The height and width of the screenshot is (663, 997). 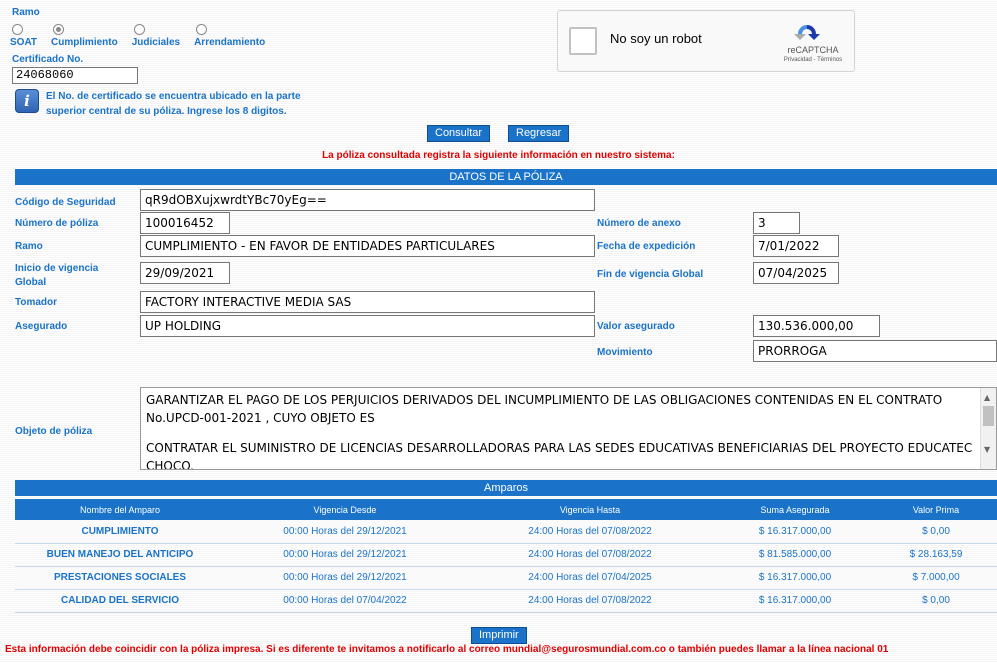 I want to click on movimiento-label: Movimiento, so click(x=625, y=352).